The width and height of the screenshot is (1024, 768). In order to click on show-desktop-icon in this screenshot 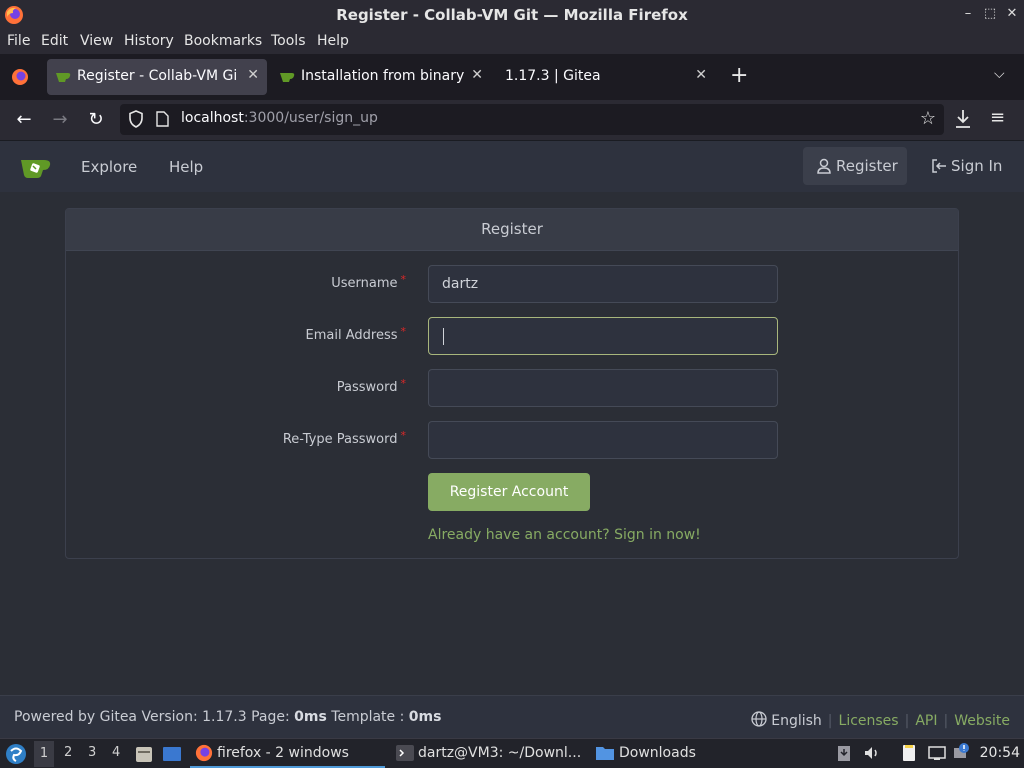, I will do `click(172, 754)`.